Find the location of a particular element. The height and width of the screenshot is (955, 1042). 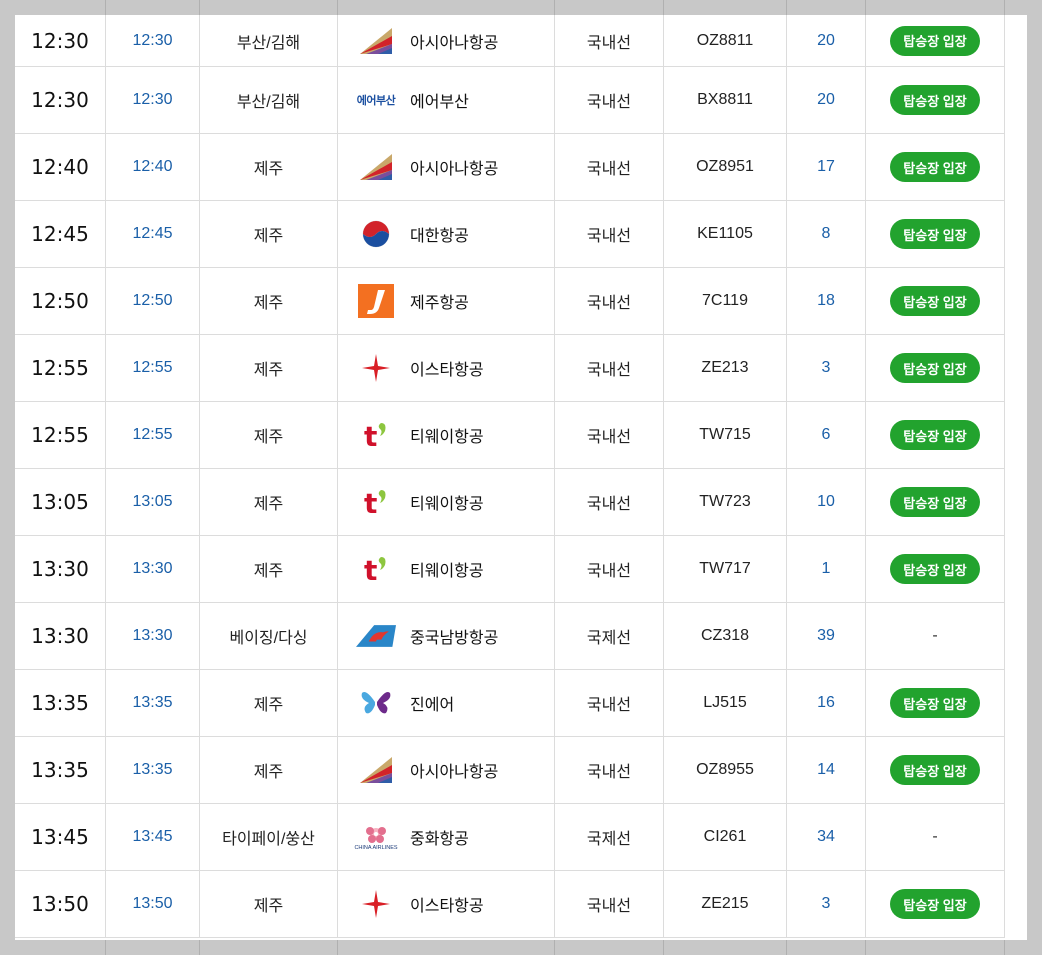

flight-type: 국제선 is located at coordinates (609, 636).